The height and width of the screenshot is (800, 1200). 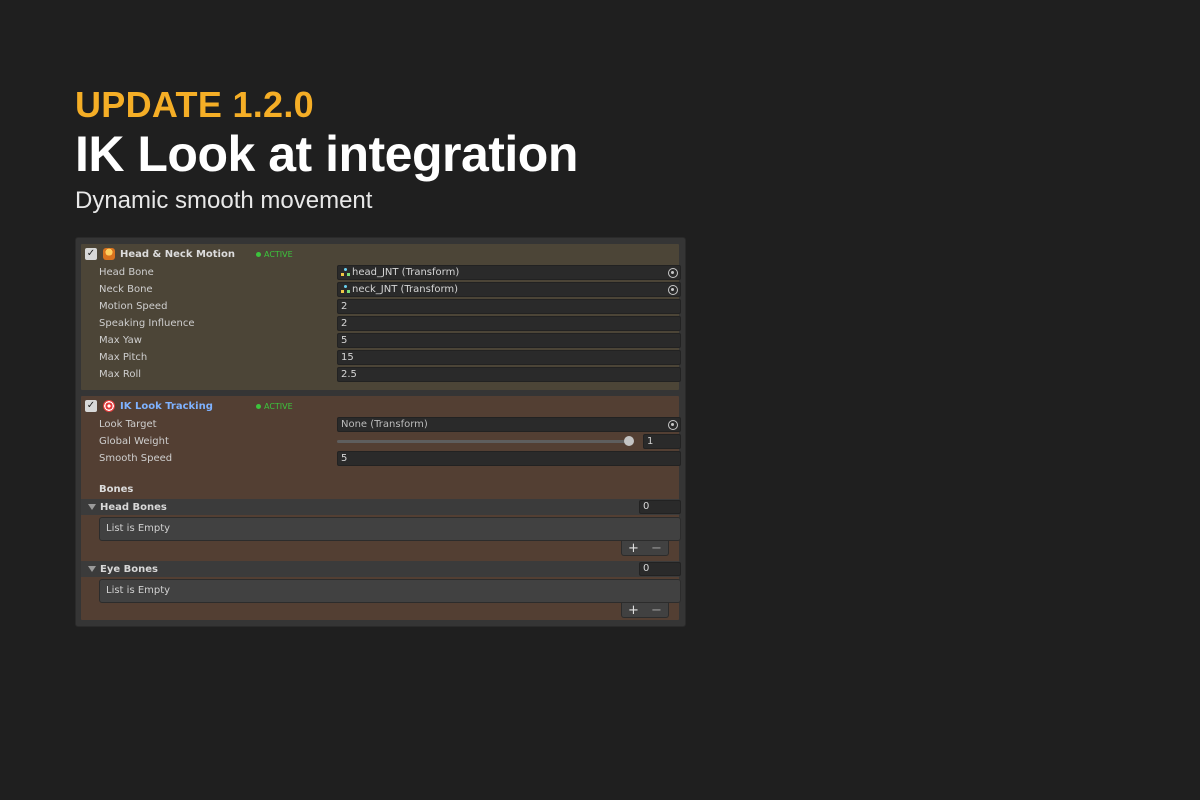 I want to click on page-subtitle: Dynamic smooth movement, so click(x=224, y=200).